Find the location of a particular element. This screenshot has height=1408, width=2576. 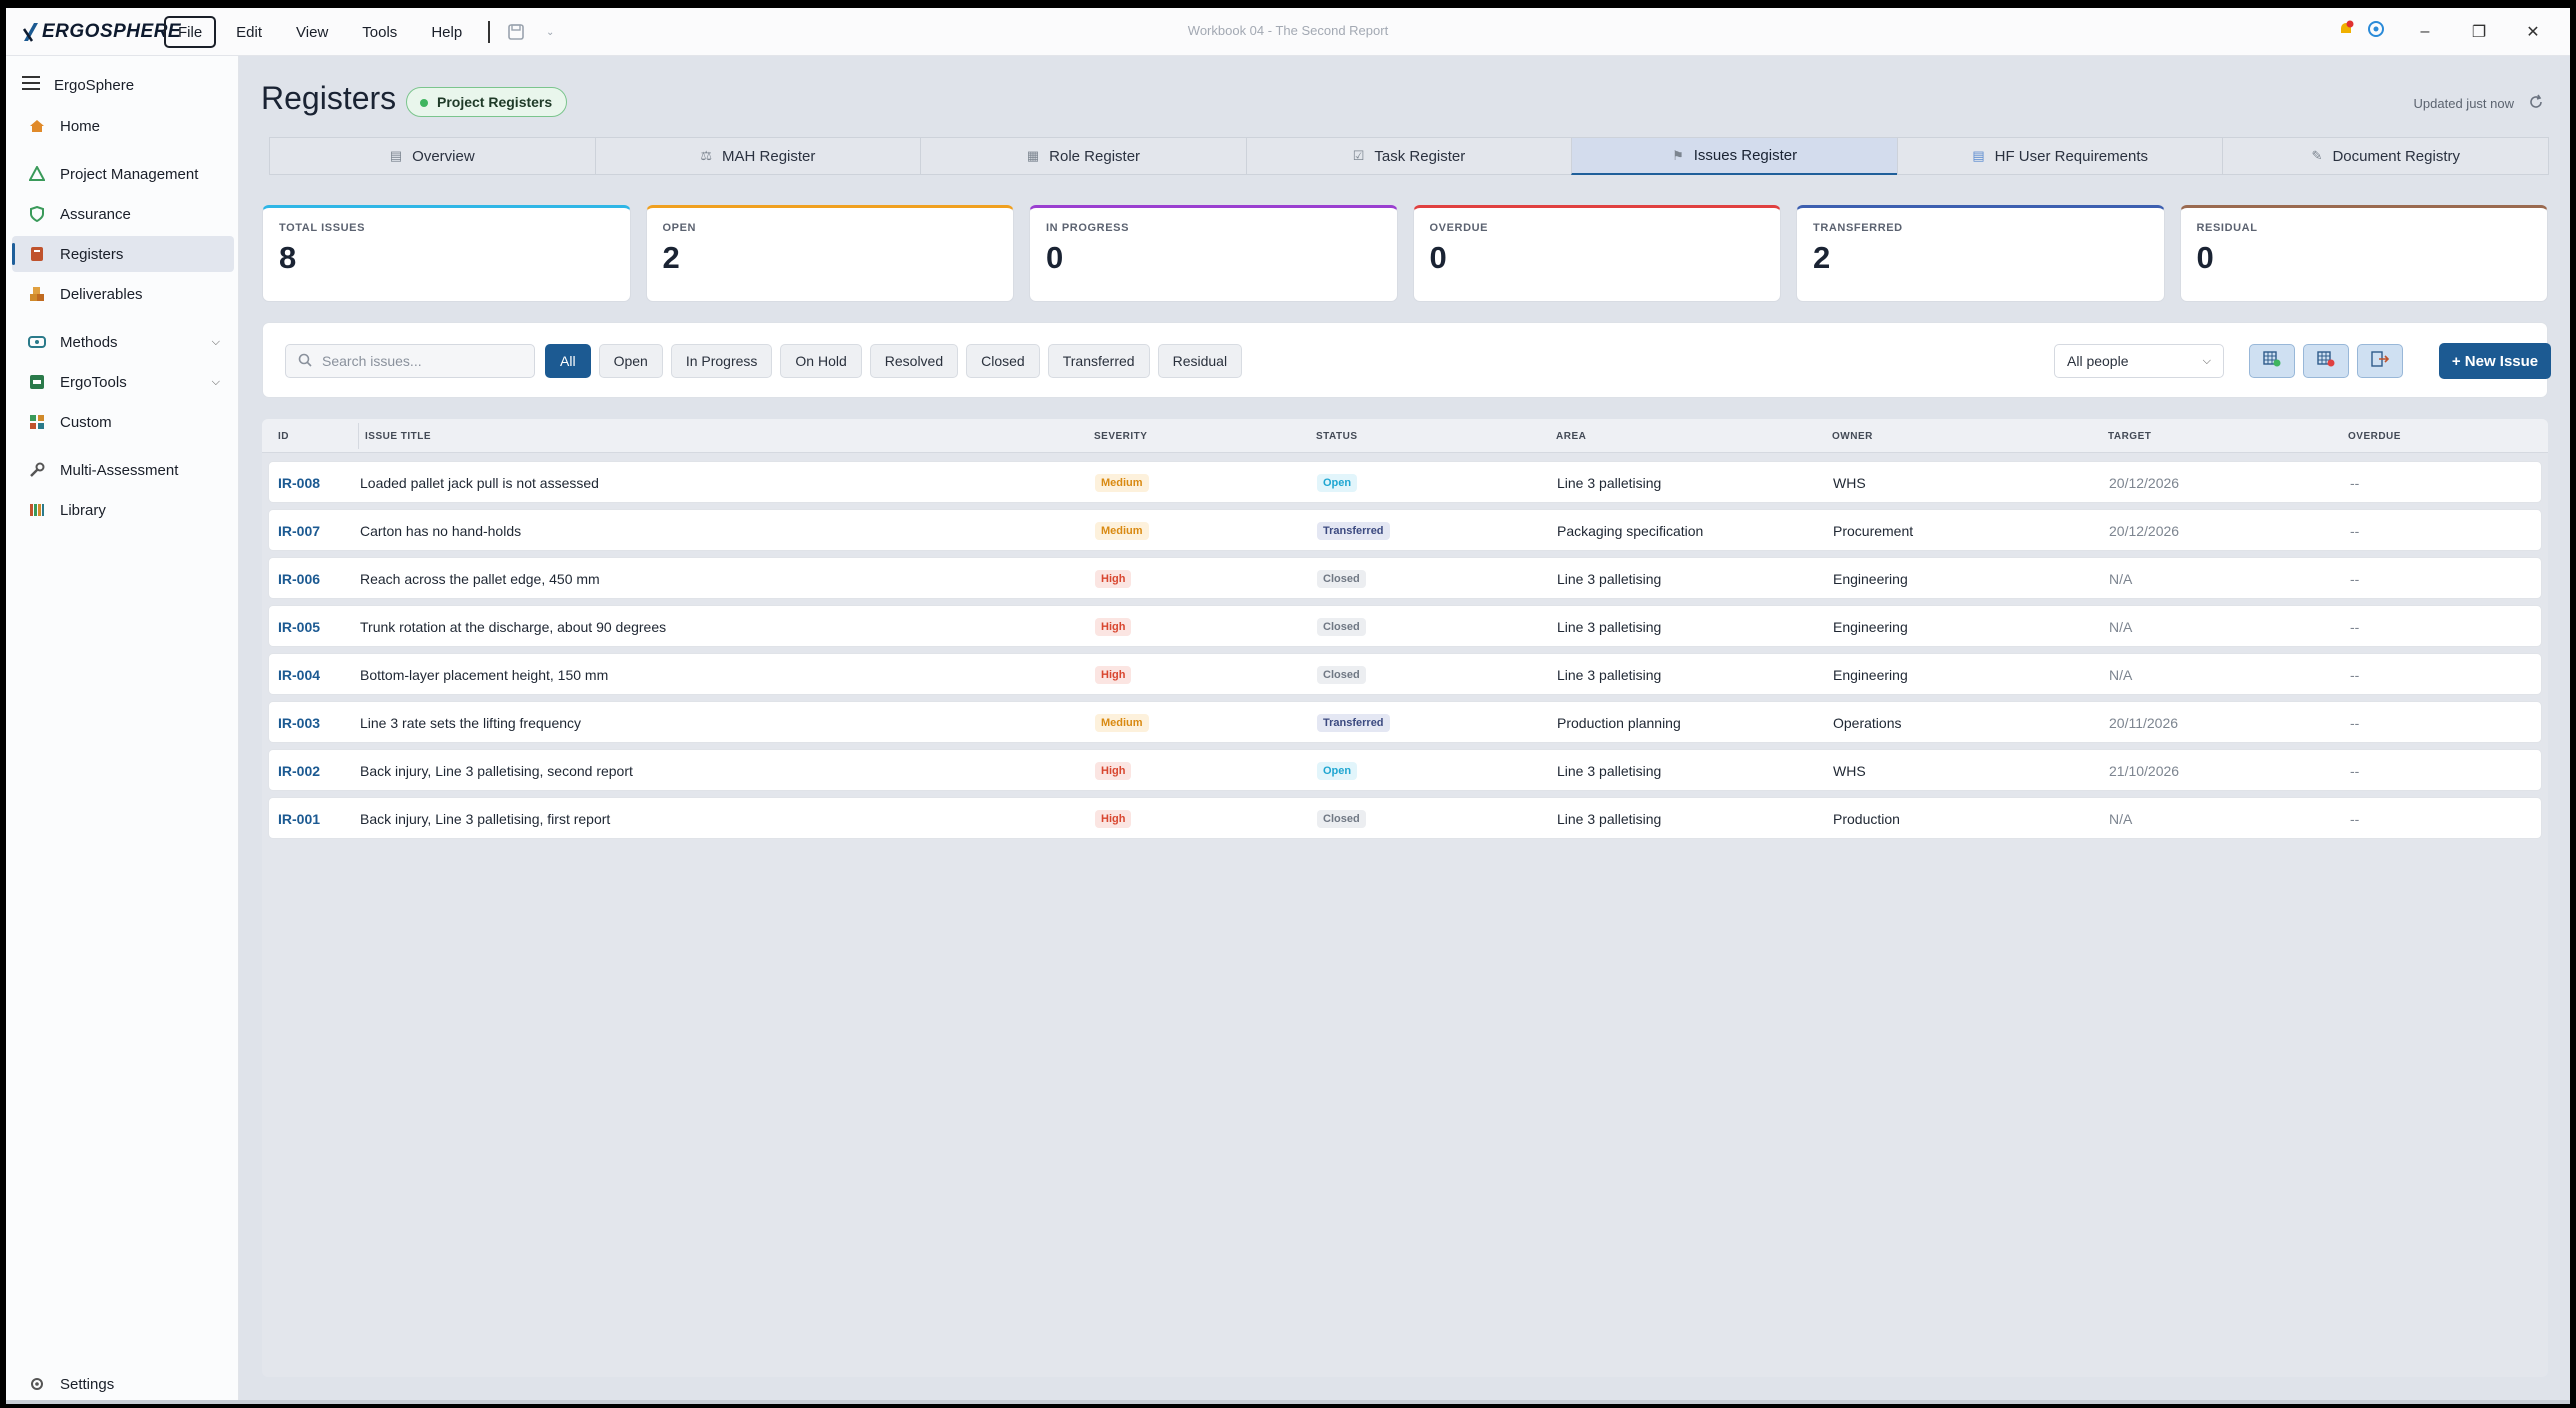

menu-edit: Edit is located at coordinates (249, 32).